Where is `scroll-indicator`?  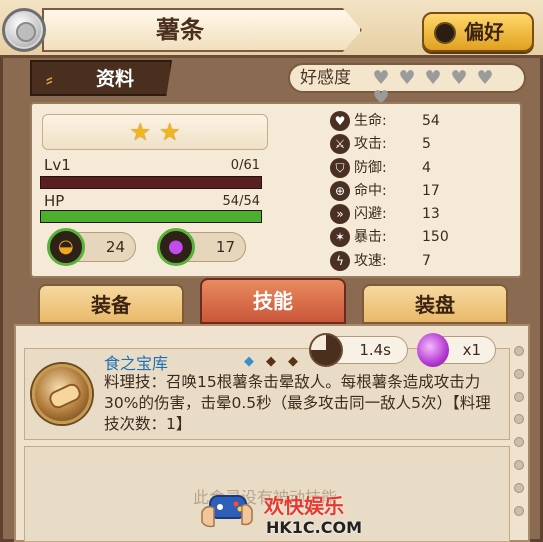 scroll-indicator is located at coordinates (521, 437).